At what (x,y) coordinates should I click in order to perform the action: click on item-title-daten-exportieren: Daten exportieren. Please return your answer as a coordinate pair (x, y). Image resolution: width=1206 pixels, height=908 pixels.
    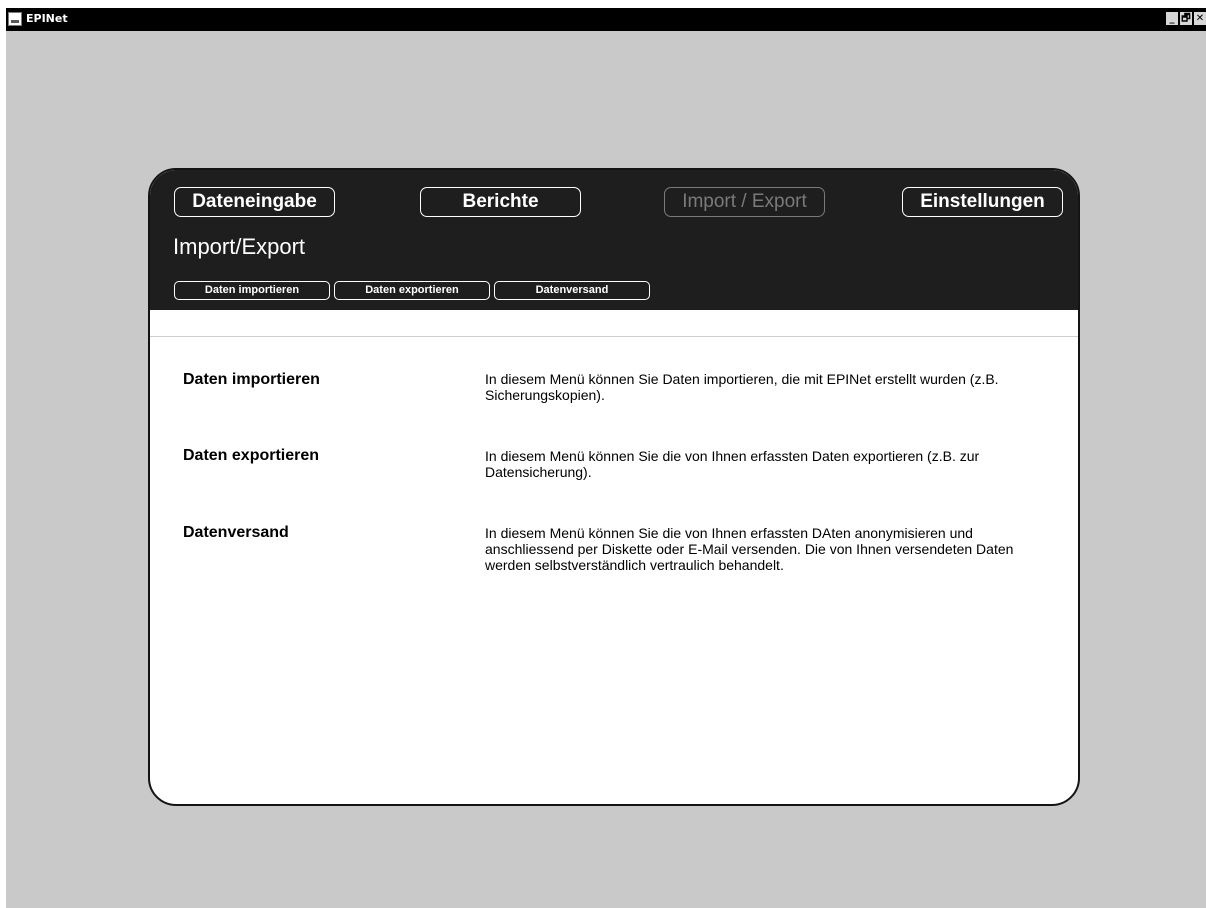
    Looking at the image, I should click on (251, 455).